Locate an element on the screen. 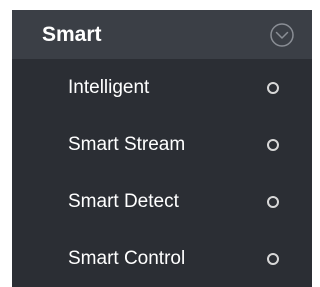 This screenshot has height=287, width=320. menu-item-label: Intelligent is located at coordinates (109, 87).